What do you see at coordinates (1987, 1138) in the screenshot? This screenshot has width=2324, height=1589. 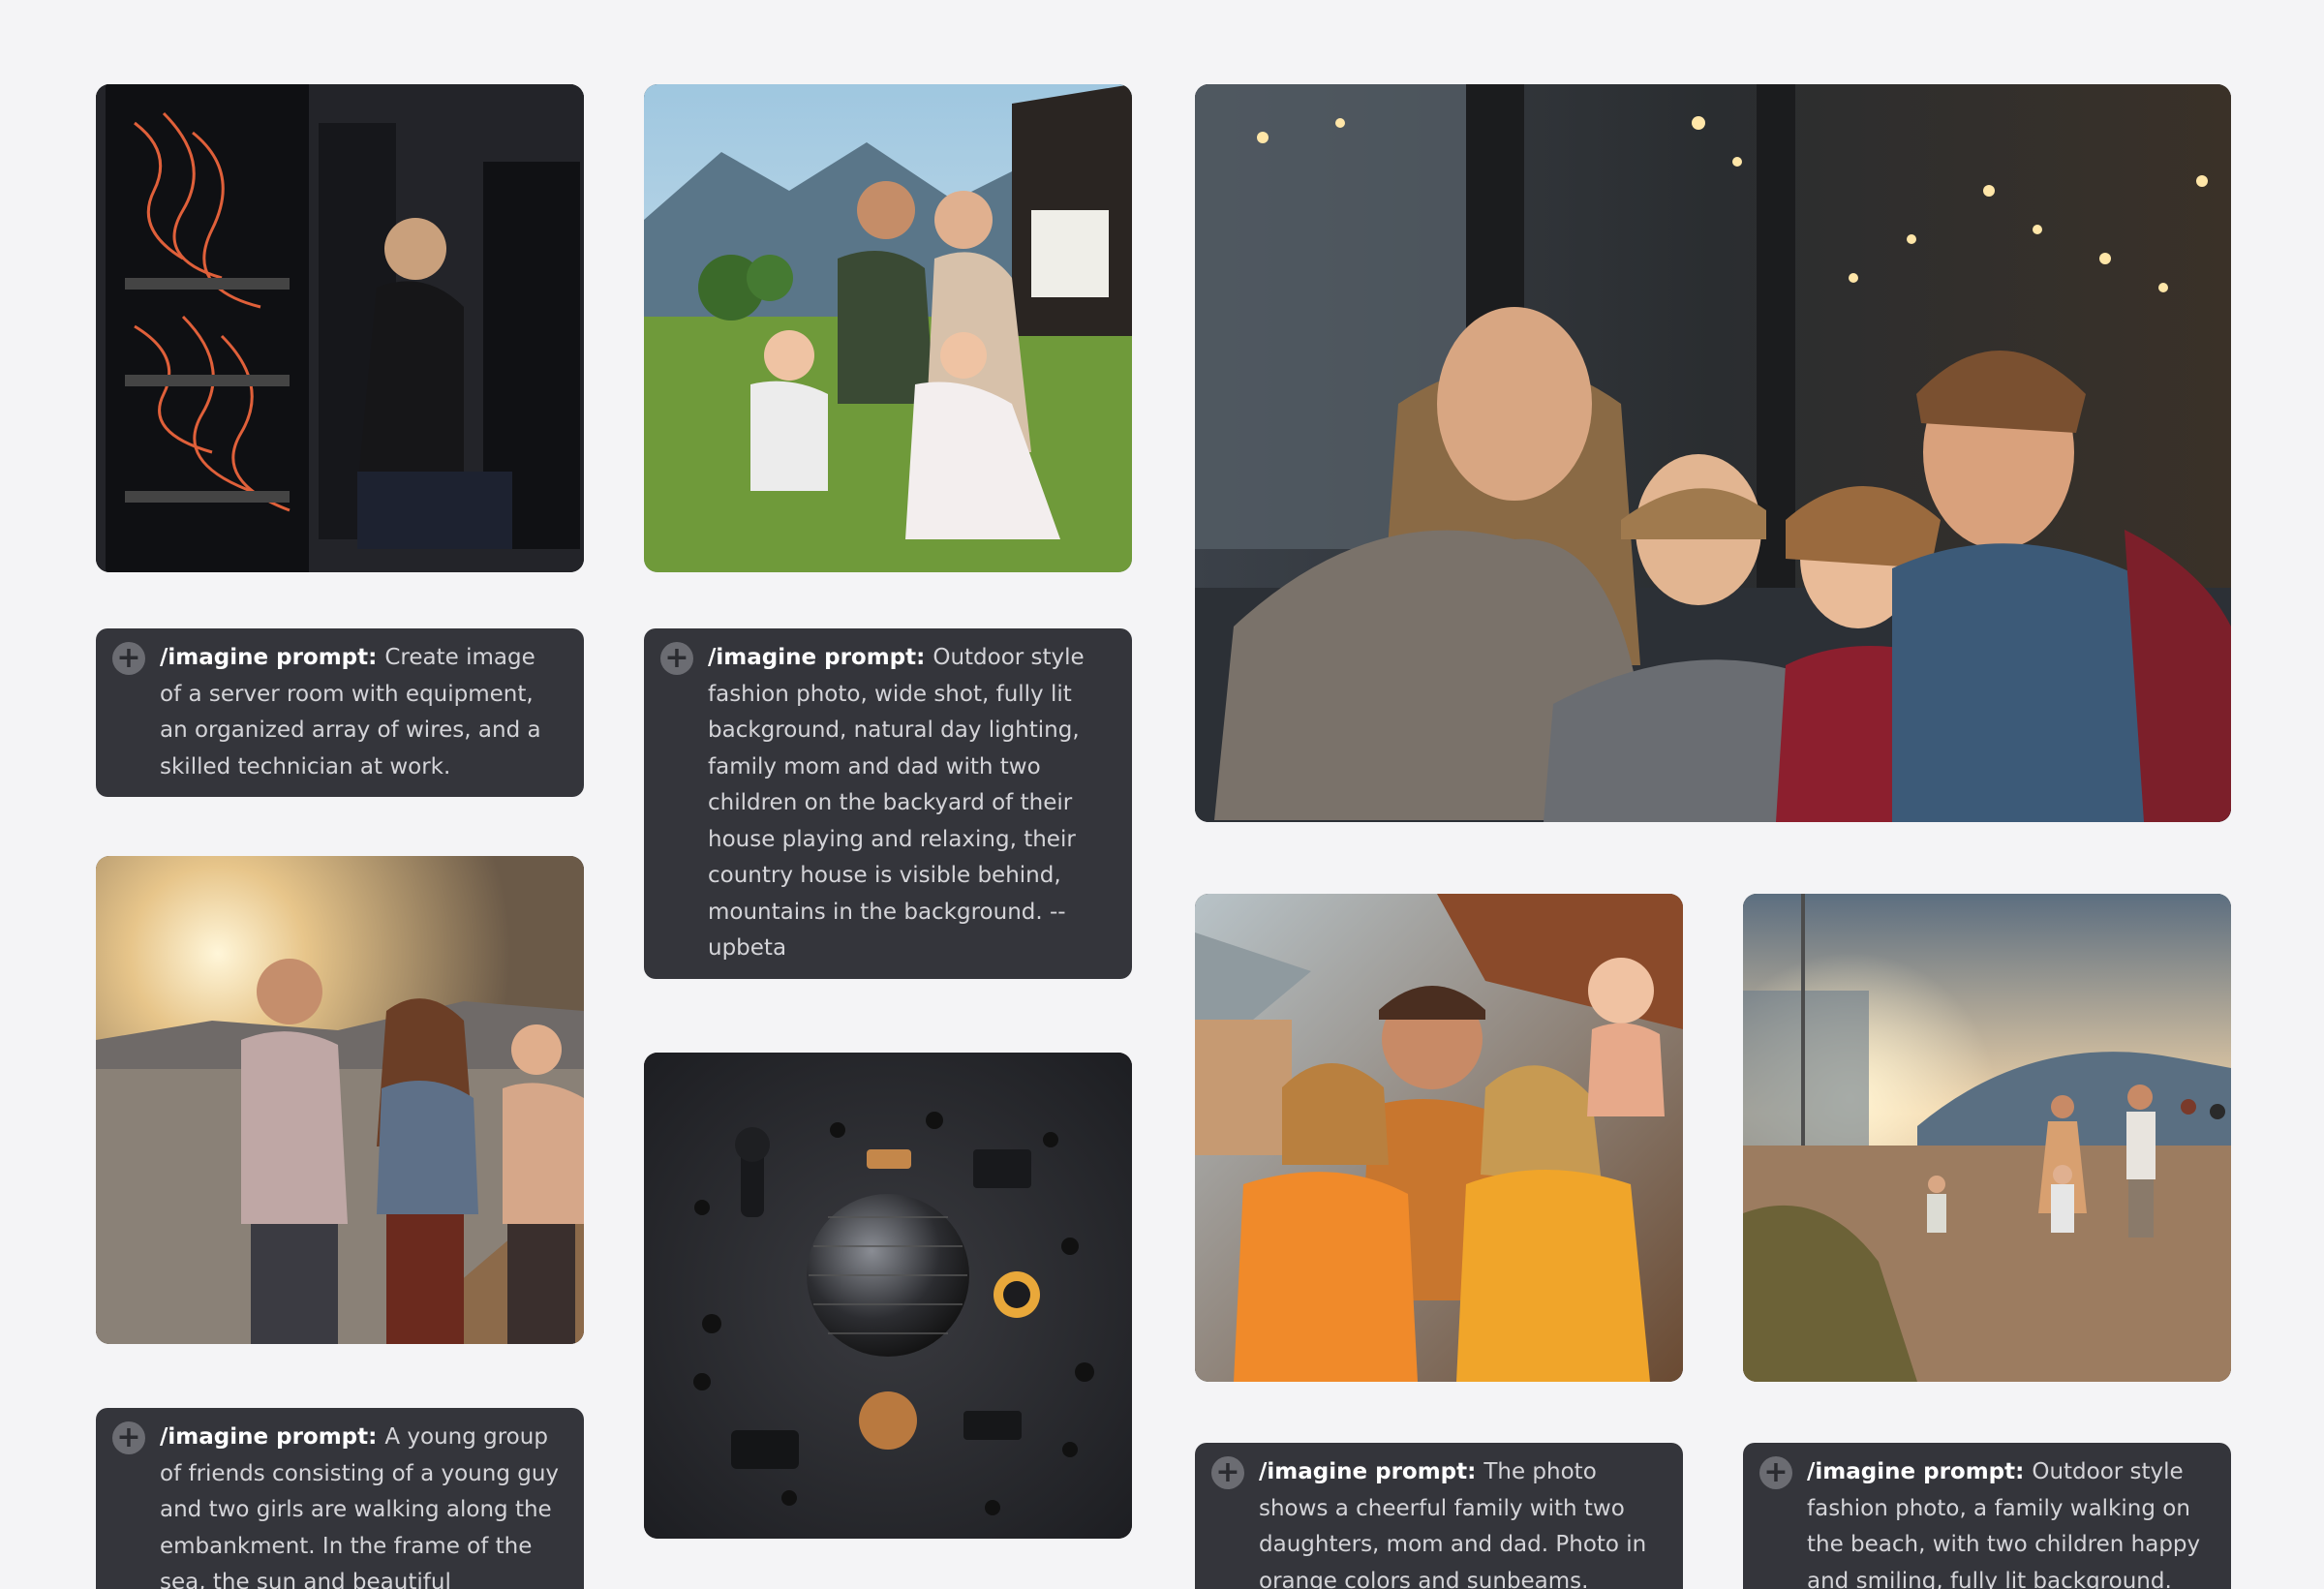 I see `family-beach-image` at bounding box center [1987, 1138].